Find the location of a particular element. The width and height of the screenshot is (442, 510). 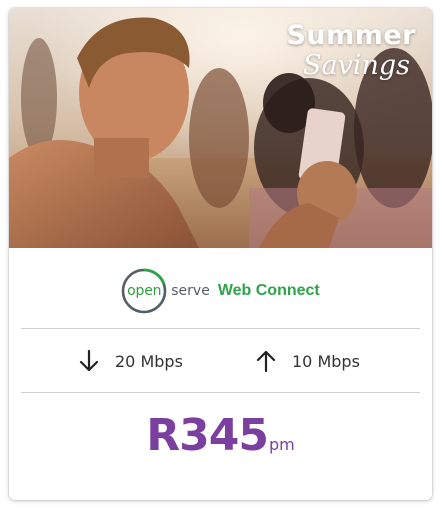

arrow-down-icon is located at coordinates (89, 361).